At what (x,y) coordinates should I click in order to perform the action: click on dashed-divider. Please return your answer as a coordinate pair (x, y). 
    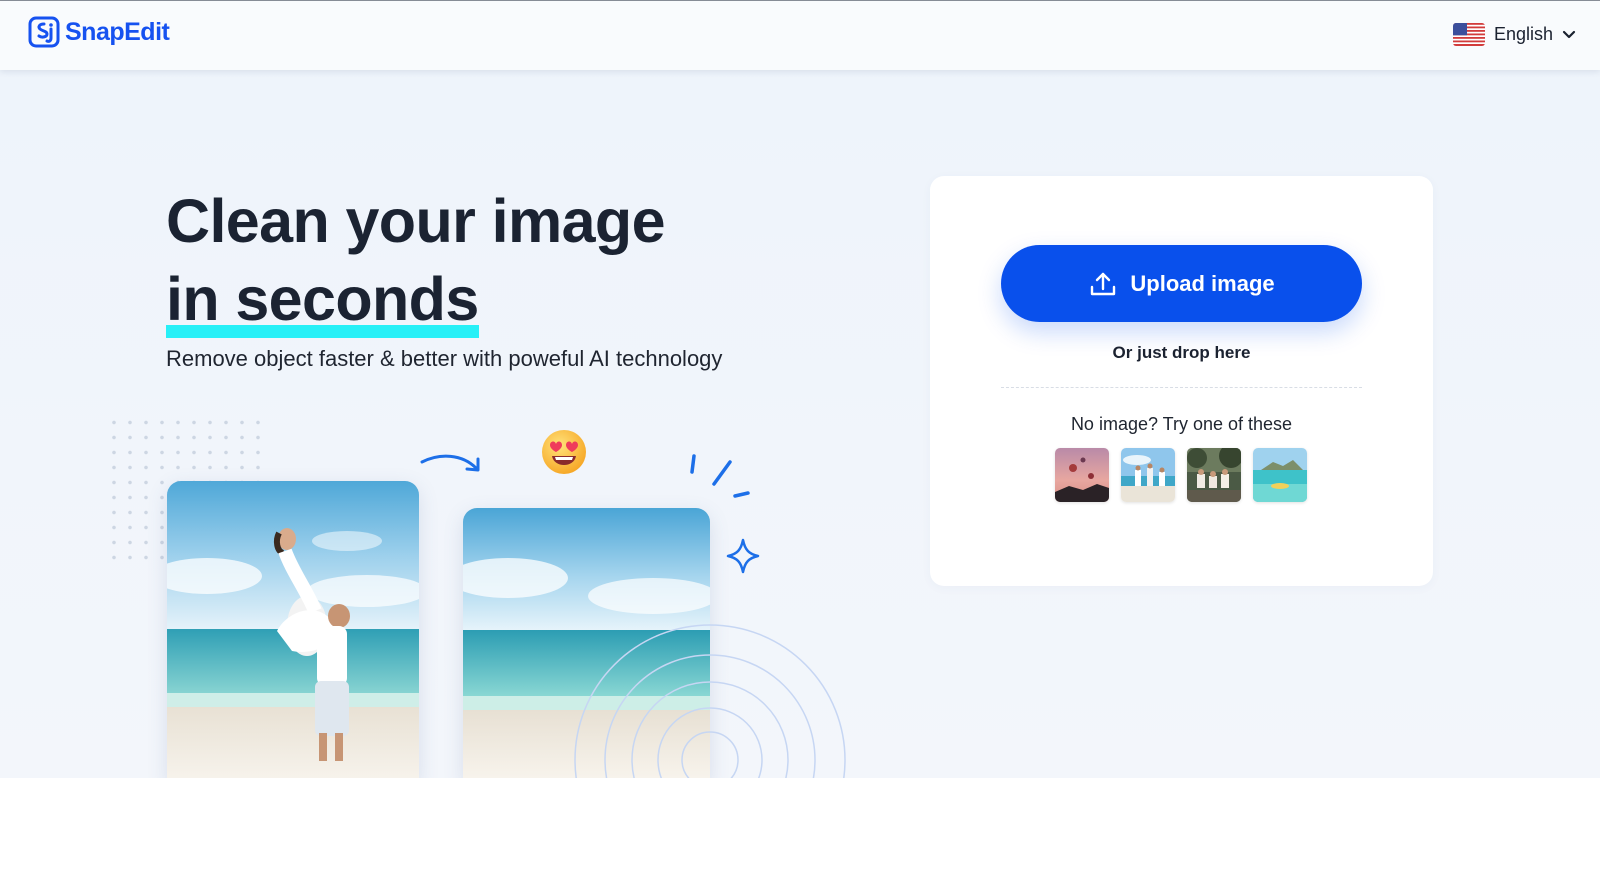
    Looking at the image, I should click on (1181, 387).